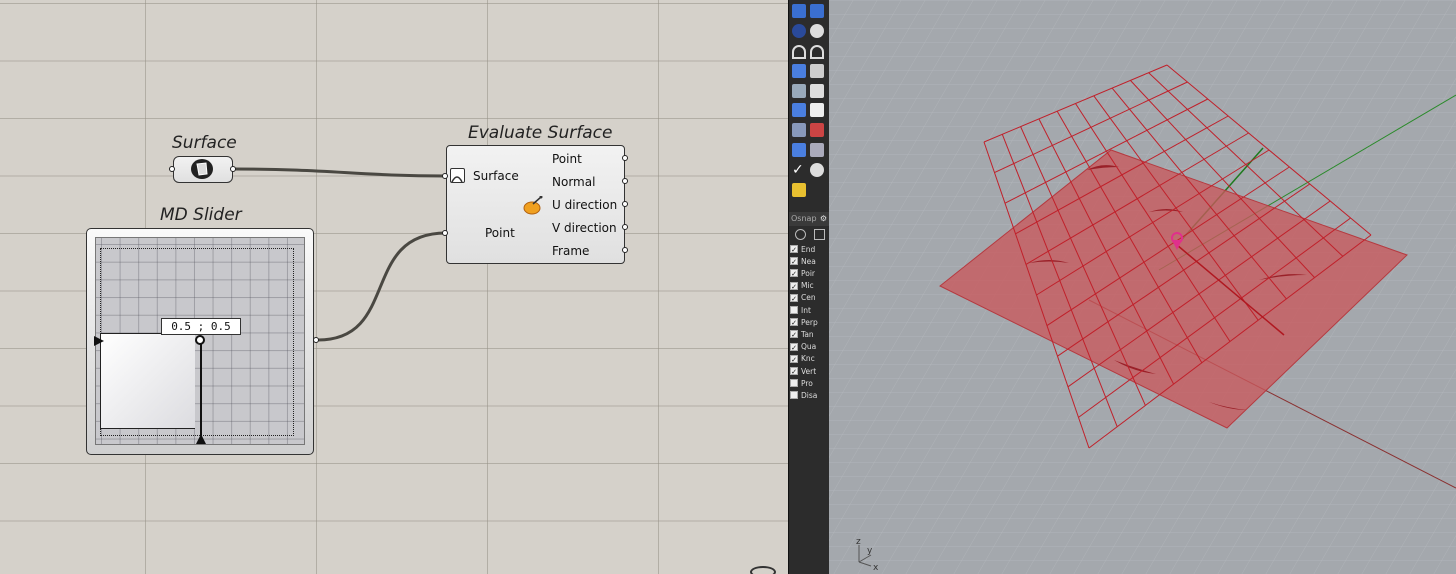  Describe the element at coordinates (625, 227) in the screenshot. I see `eval-output-v-direction-grip` at that location.